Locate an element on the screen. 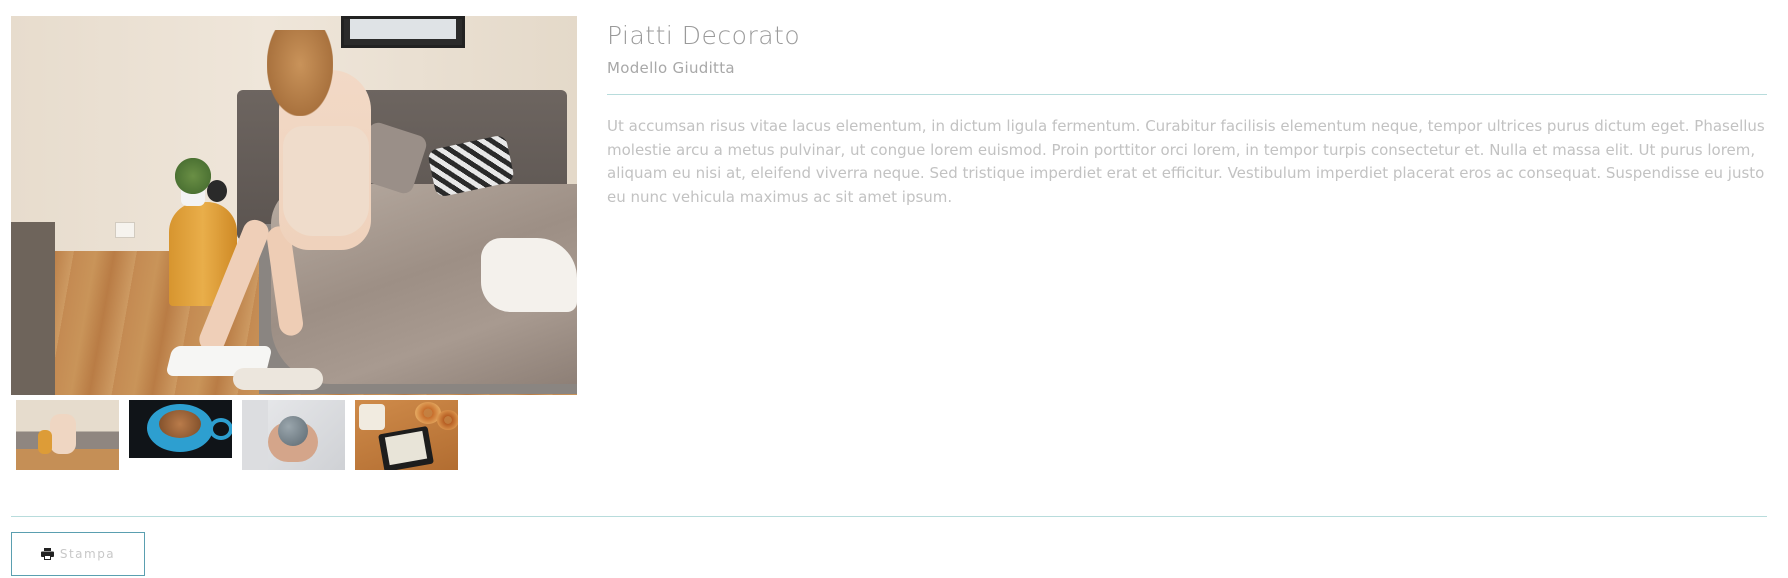 The image size is (1788, 578). info-divider is located at coordinates (1187, 94).